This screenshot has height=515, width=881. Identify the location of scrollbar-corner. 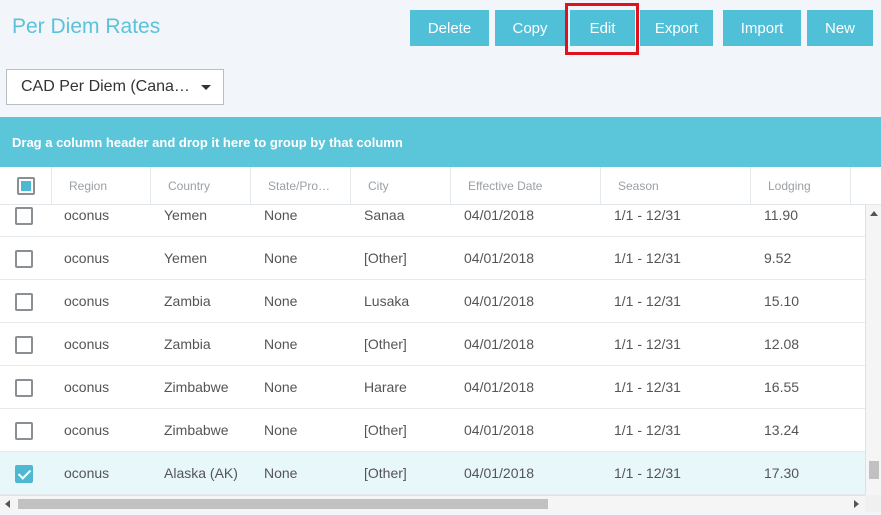
(873, 503).